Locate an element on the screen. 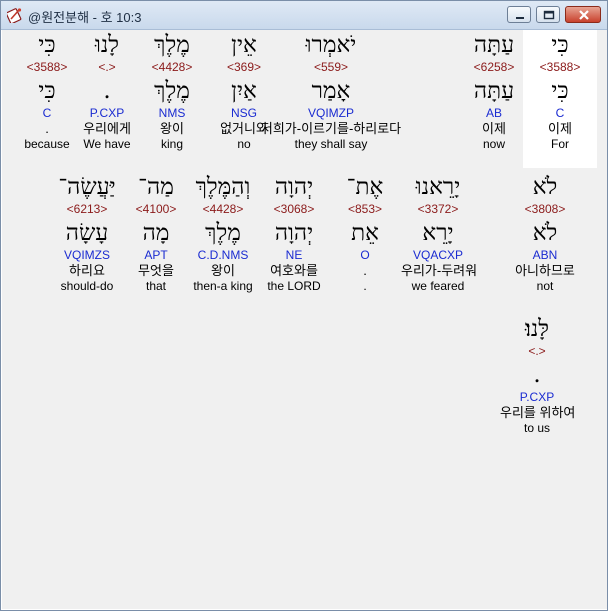 This screenshot has width=608, height=611. strong-number-link: <3068> is located at coordinates (294, 209).